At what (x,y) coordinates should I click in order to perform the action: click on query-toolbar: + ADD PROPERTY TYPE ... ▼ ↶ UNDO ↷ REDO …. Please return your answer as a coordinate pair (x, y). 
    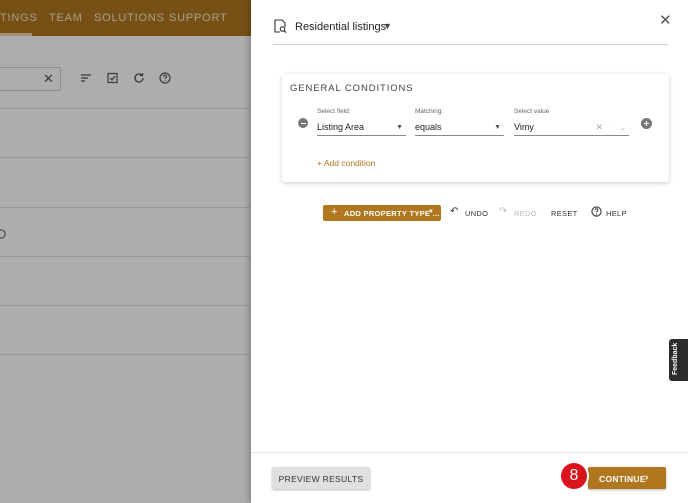
    Looking at the image, I should click on (469, 214).